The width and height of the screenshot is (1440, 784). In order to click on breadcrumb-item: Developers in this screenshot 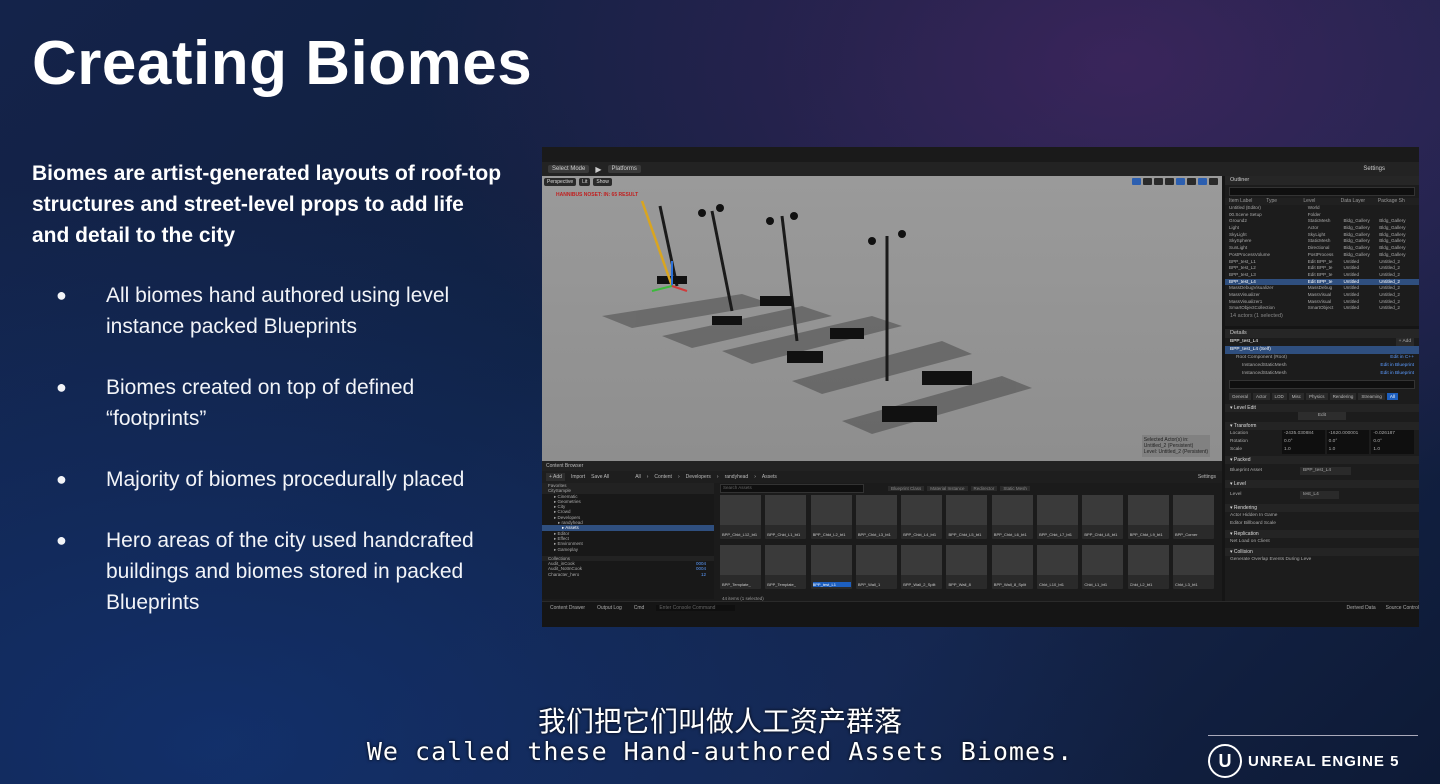, I will do `click(698, 477)`.